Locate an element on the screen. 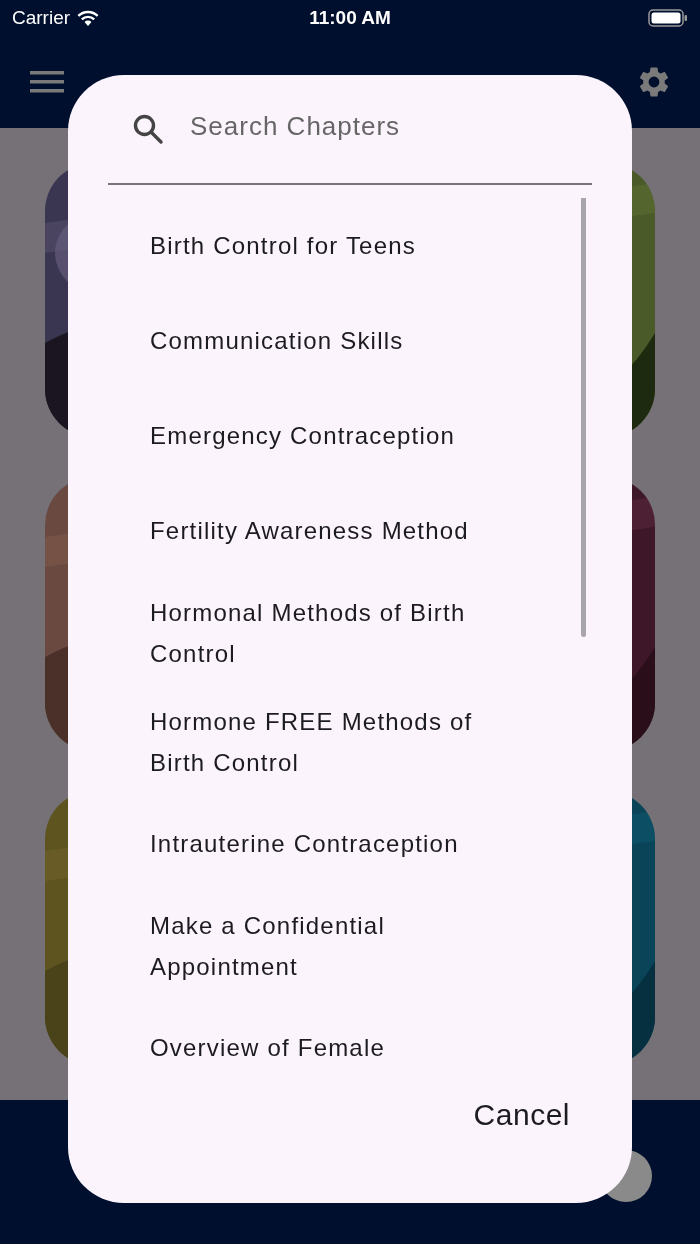 The image size is (700, 1244). search-icon is located at coordinates (148, 129).